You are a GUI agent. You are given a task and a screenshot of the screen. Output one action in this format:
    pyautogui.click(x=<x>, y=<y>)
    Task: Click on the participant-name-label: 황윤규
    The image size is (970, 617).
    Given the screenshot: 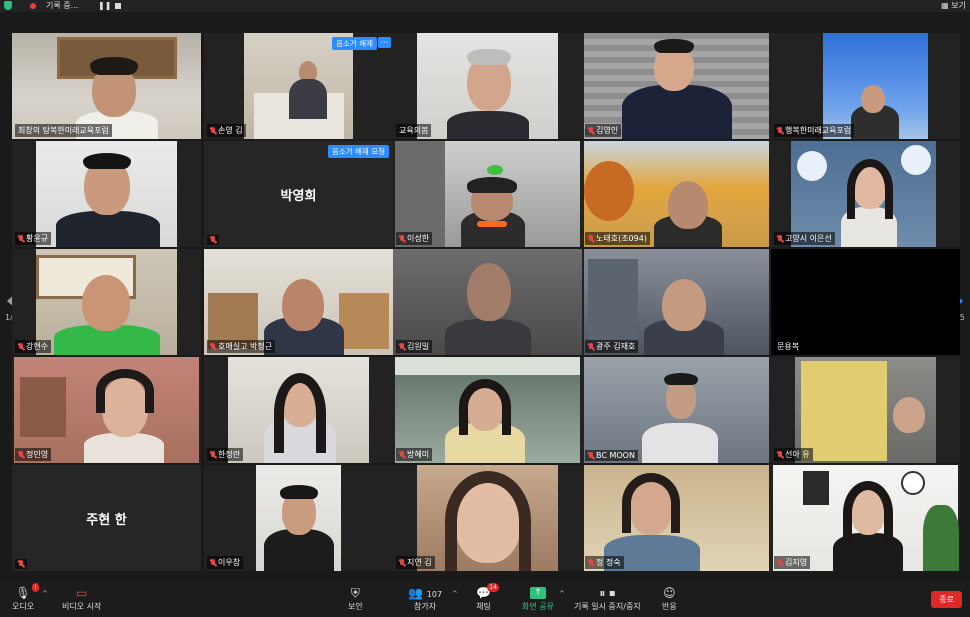 What is the action you would take?
    pyautogui.click(x=33, y=238)
    